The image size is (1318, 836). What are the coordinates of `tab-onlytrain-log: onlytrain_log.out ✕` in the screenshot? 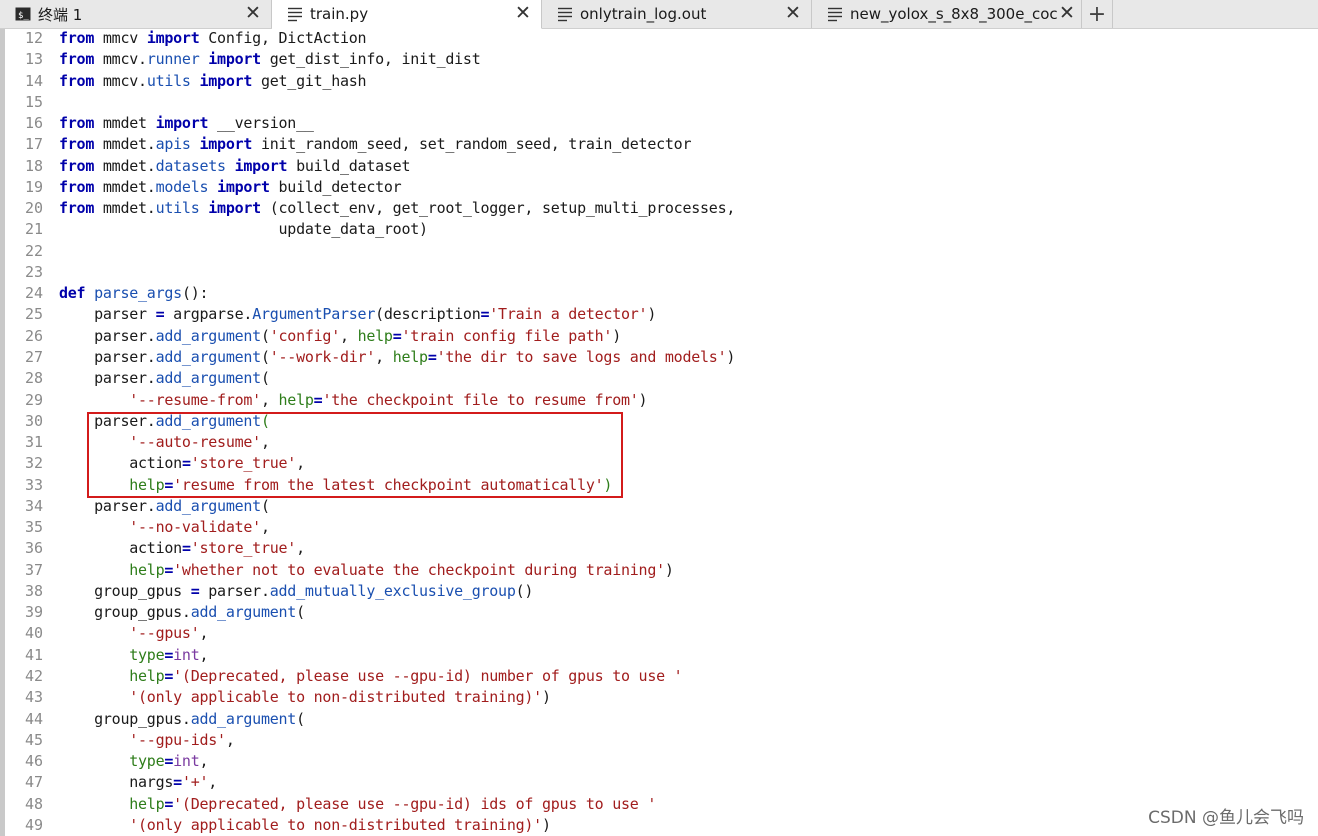 It's located at (677, 14).